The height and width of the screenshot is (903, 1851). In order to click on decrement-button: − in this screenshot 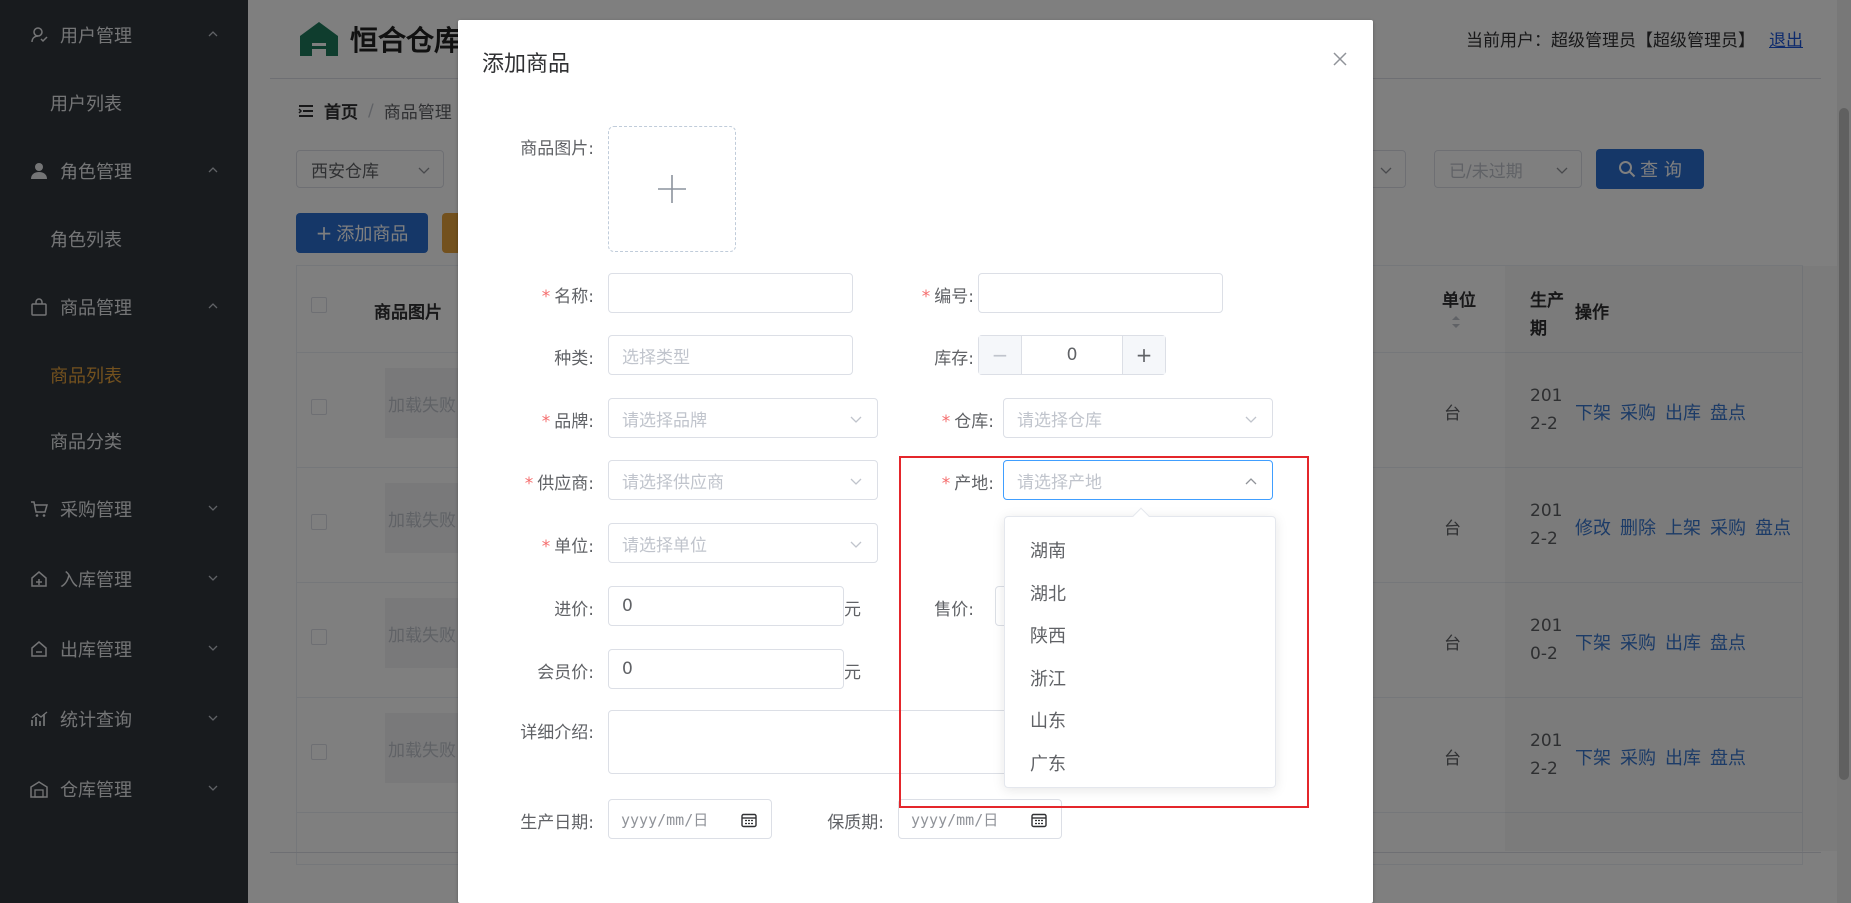, I will do `click(1000, 355)`.